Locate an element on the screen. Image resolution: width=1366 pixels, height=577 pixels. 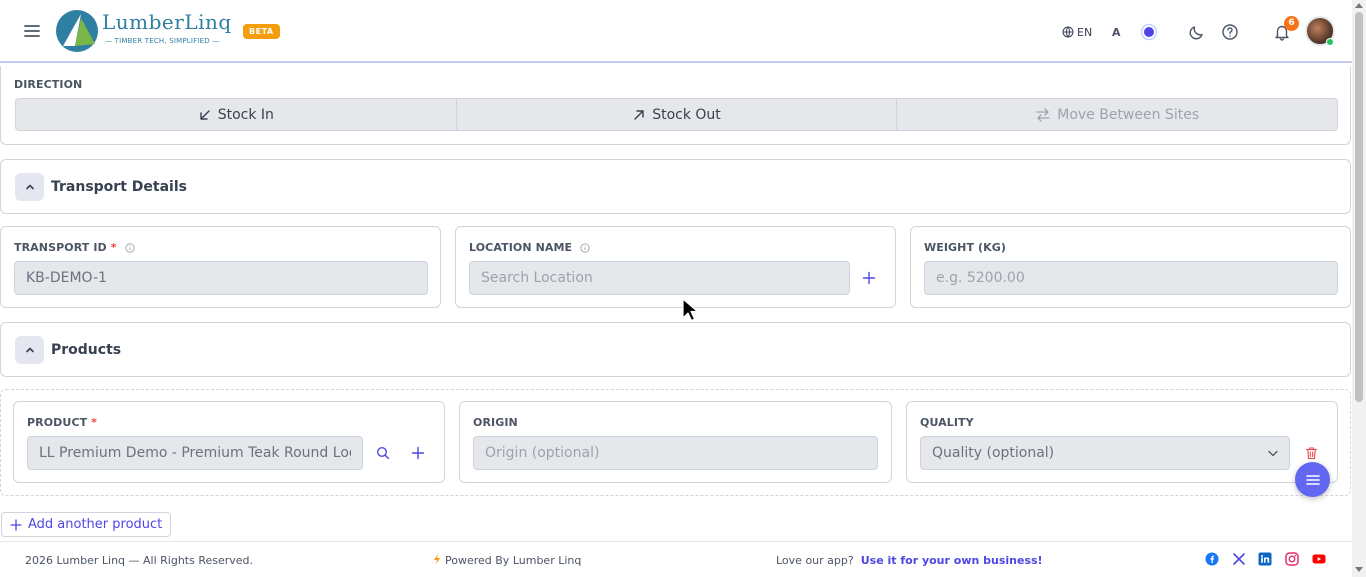
location-search-input is located at coordinates (659, 278).